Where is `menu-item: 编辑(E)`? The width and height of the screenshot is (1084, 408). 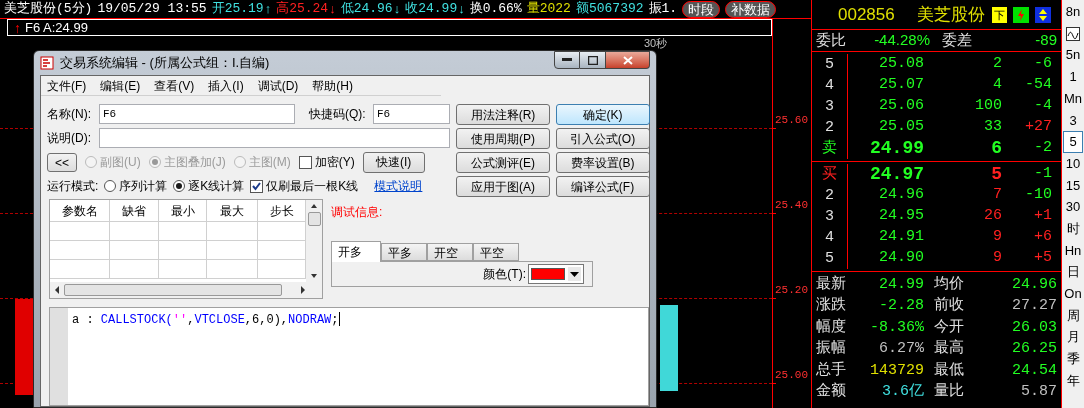
menu-item: 编辑(E) is located at coordinates (120, 85).